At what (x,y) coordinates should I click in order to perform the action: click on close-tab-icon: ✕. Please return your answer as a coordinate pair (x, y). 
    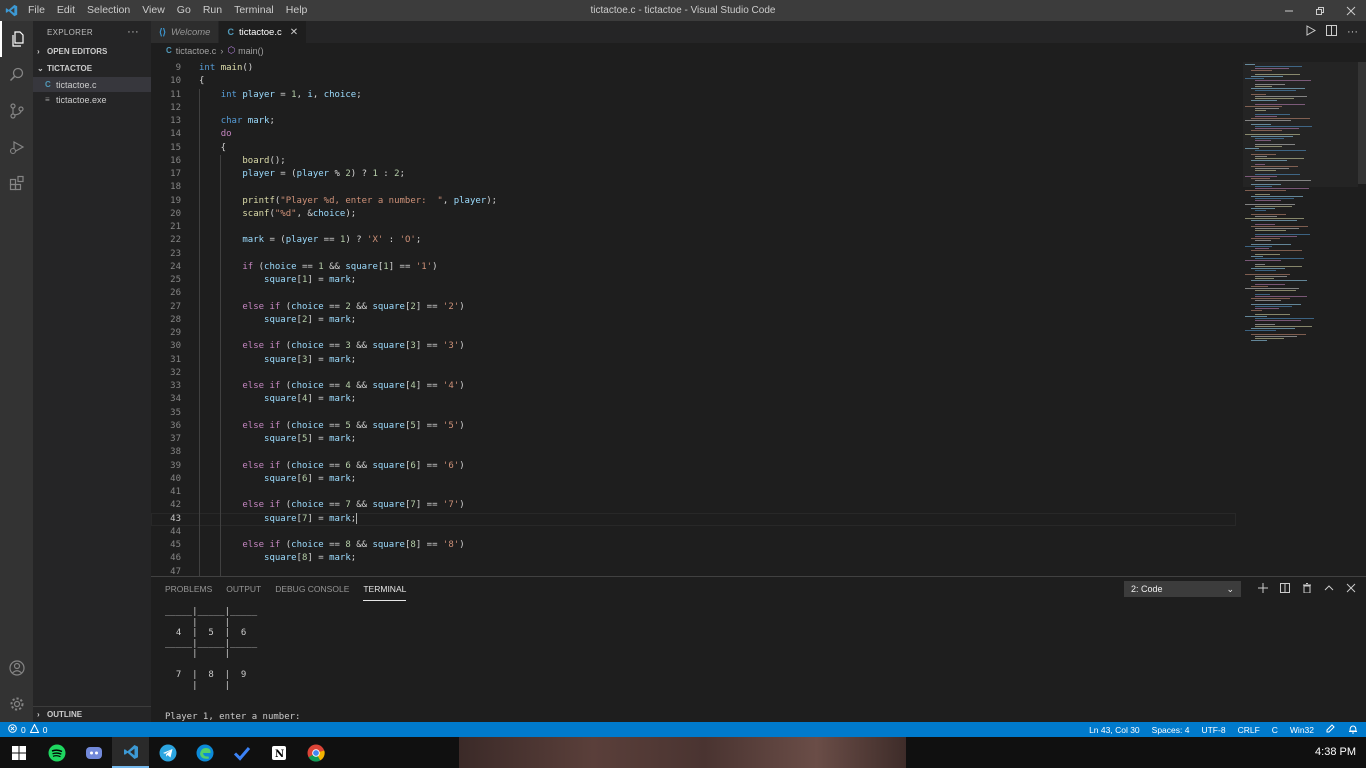
    Looking at the image, I should click on (294, 32).